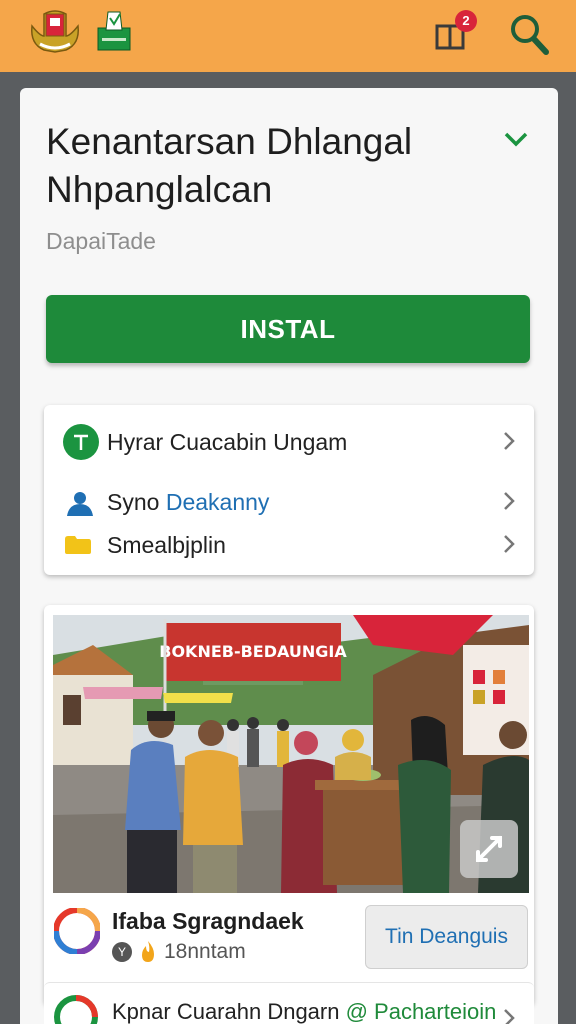  What do you see at coordinates (289, 502) in the screenshot?
I see `list-item-deakanny: Syno Deakanny` at bounding box center [289, 502].